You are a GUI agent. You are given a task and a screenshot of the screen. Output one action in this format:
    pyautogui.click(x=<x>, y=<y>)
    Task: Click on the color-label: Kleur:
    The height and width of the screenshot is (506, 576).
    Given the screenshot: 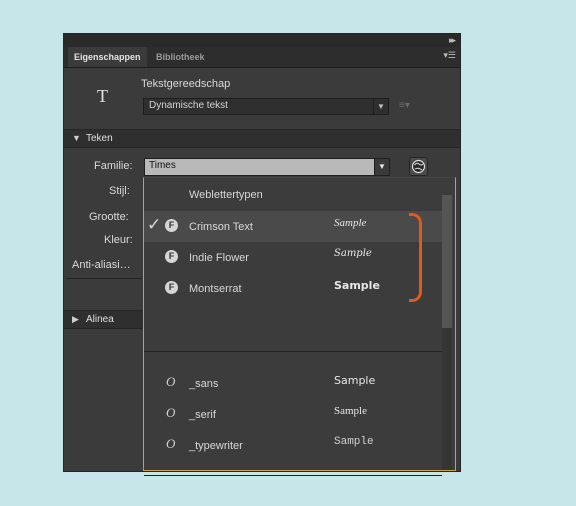 What is the action you would take?
    pyautogui.click(x=118, y=240)
    